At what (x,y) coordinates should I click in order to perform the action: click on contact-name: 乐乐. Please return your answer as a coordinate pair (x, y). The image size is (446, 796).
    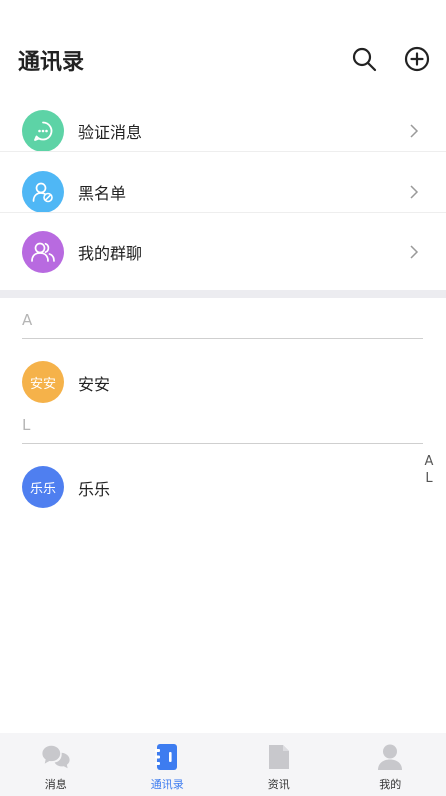
    Looking at the image, I should click on (94, 489).